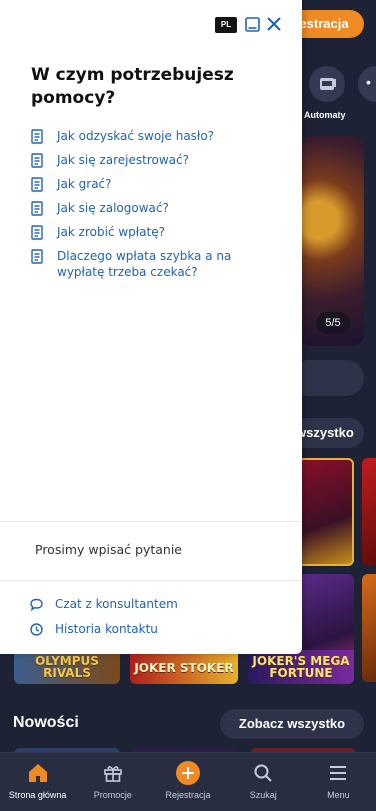 The width and height of the screenshot is (376, 811). Describe the element at coordinates (84, 184) in the screenshot. I see `faq-question: Jak grać?` at that location.